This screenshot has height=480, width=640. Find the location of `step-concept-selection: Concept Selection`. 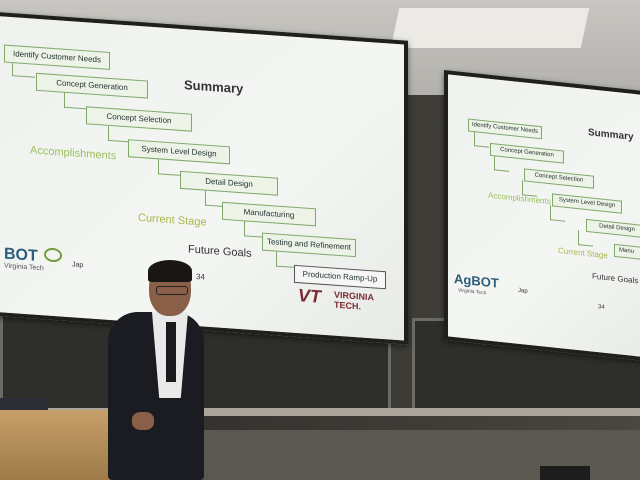

step-concept-selection: Concept Selection is located at coordinates (139, 119).